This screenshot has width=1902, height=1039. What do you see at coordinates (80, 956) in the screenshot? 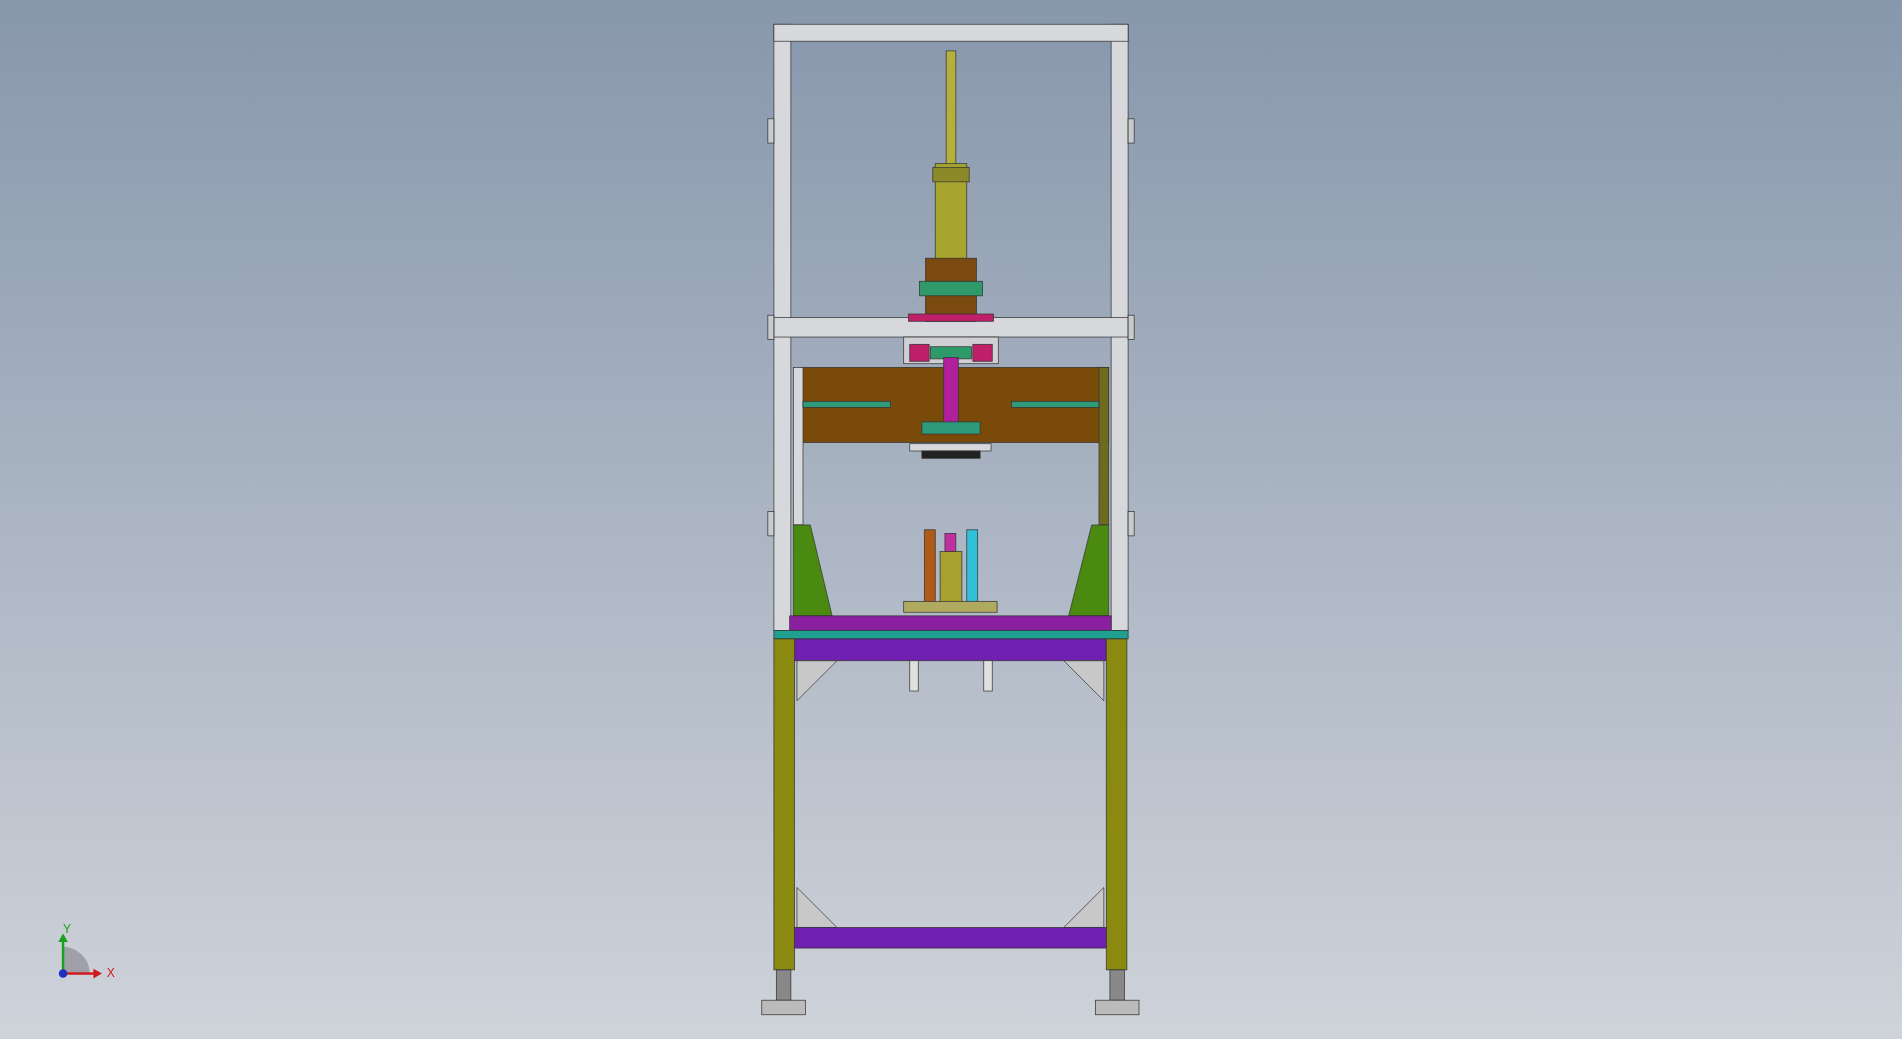
I see `axis-triad-icon` at bounding box center [80, 956].